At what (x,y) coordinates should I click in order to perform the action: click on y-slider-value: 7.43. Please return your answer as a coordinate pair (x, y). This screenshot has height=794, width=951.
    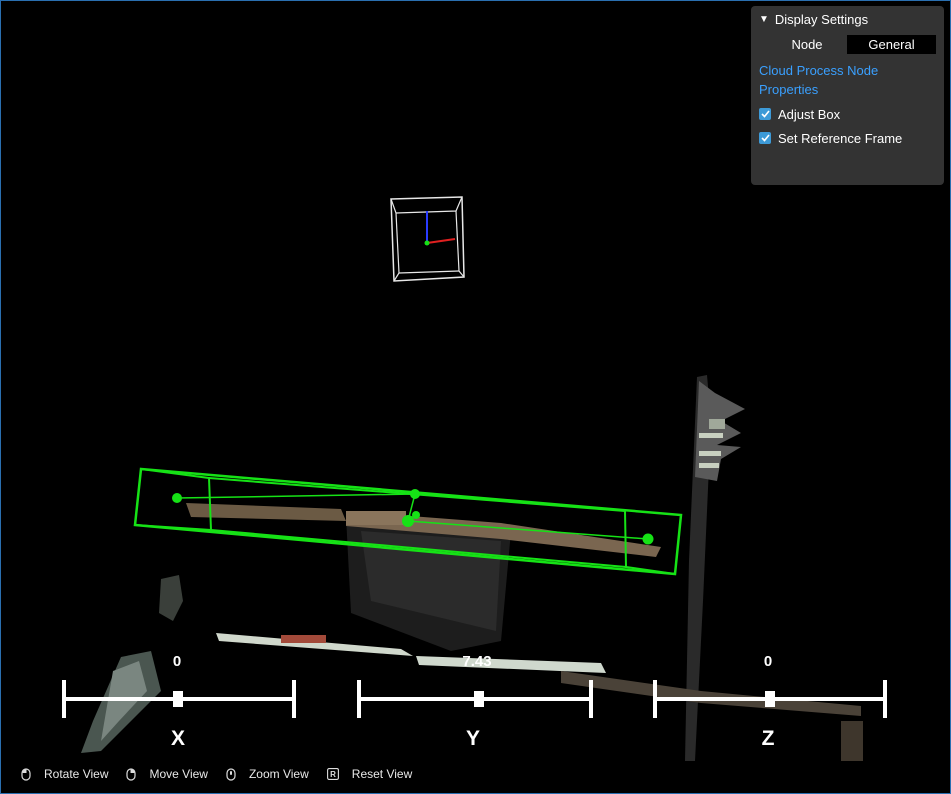
    Looking at the image, I should click on (477, 661).